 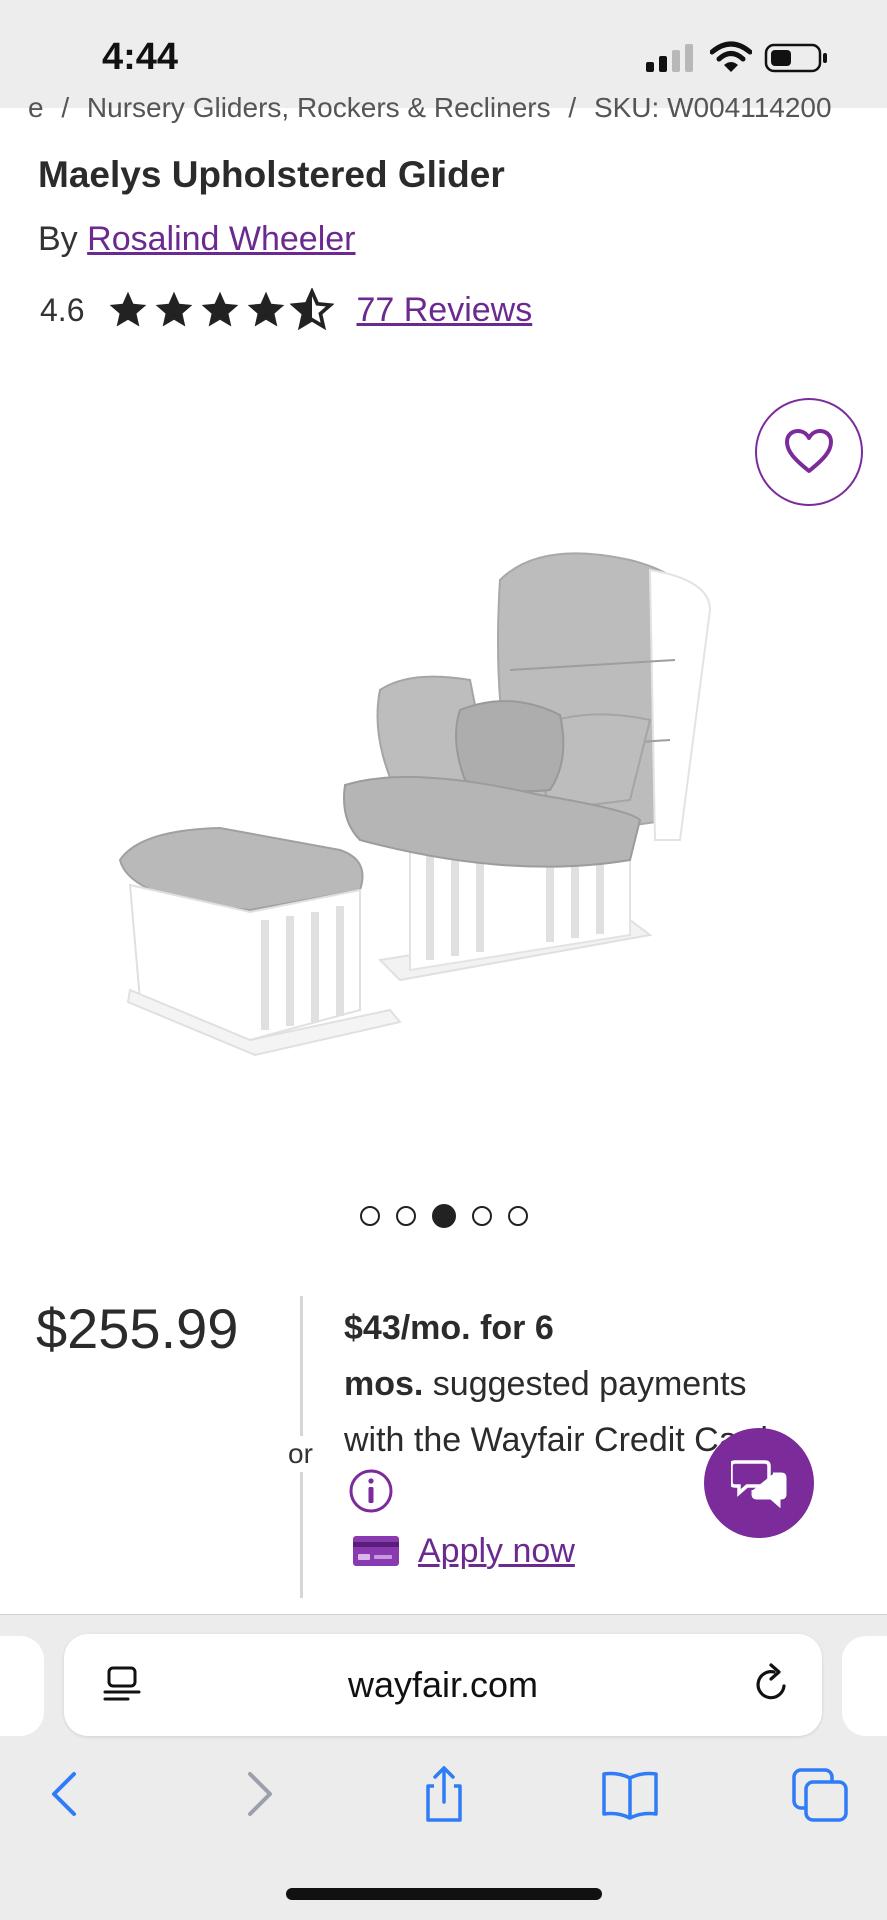 I want to click on monthly-payment: $43/mo. for 6, so click(x=449, y=1328).